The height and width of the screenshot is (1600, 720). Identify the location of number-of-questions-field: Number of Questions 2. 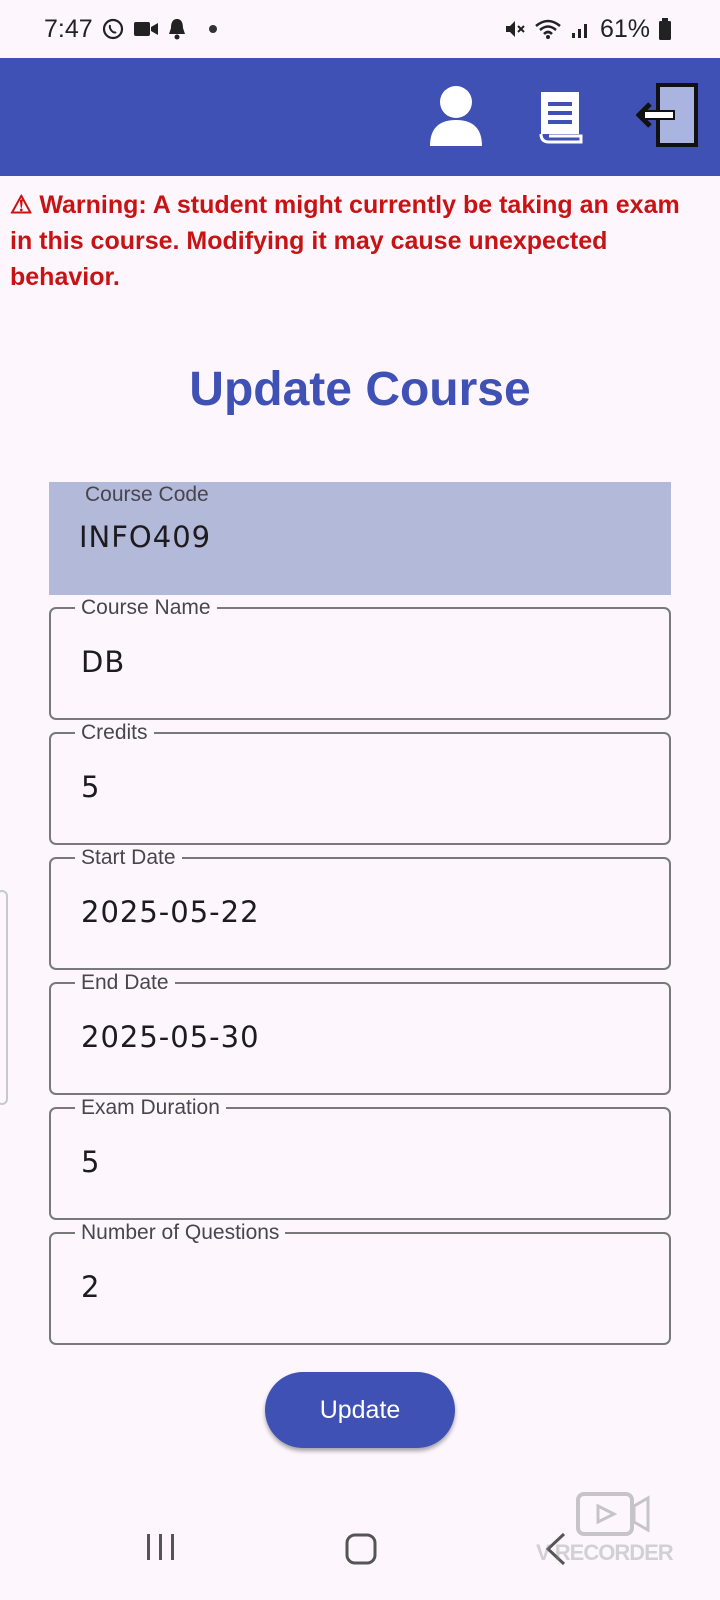
(360, 1282).